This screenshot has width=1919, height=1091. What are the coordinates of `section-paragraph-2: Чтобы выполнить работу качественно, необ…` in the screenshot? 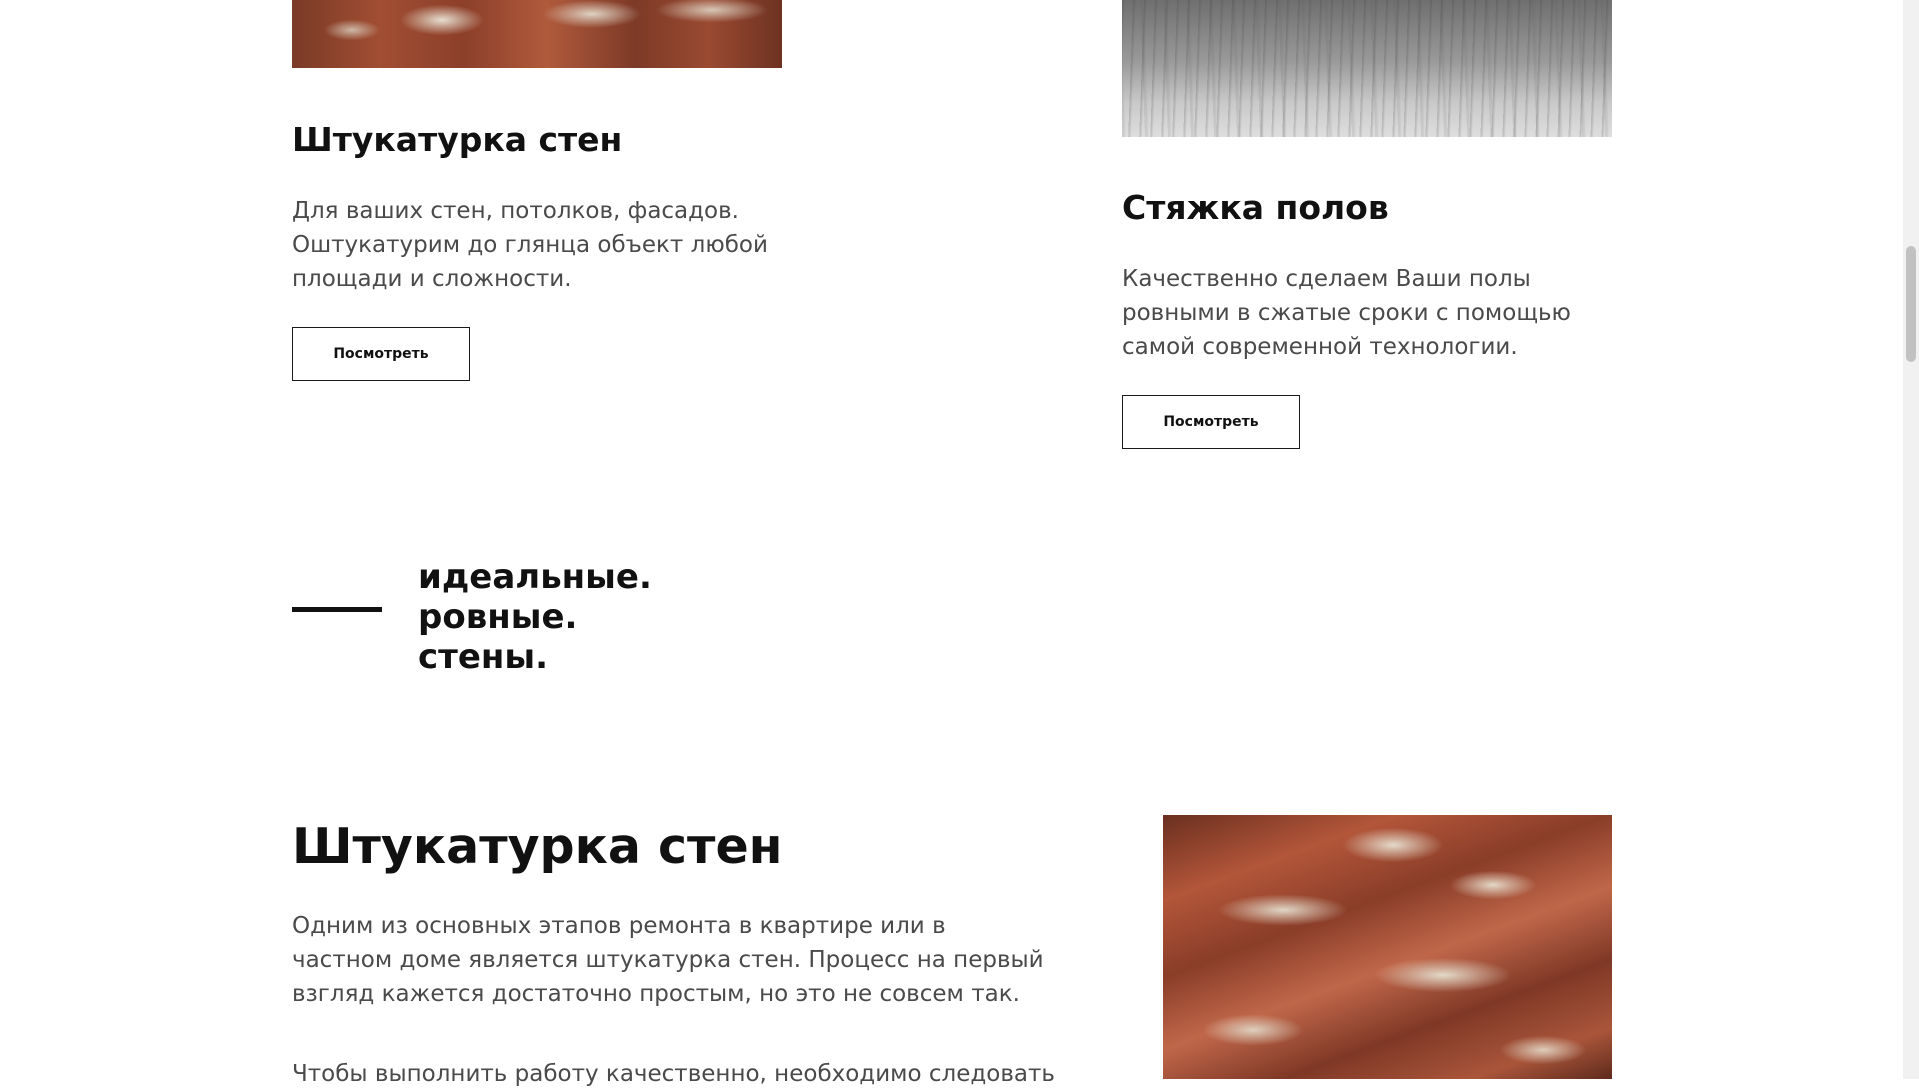 It's located at (673, 1074).